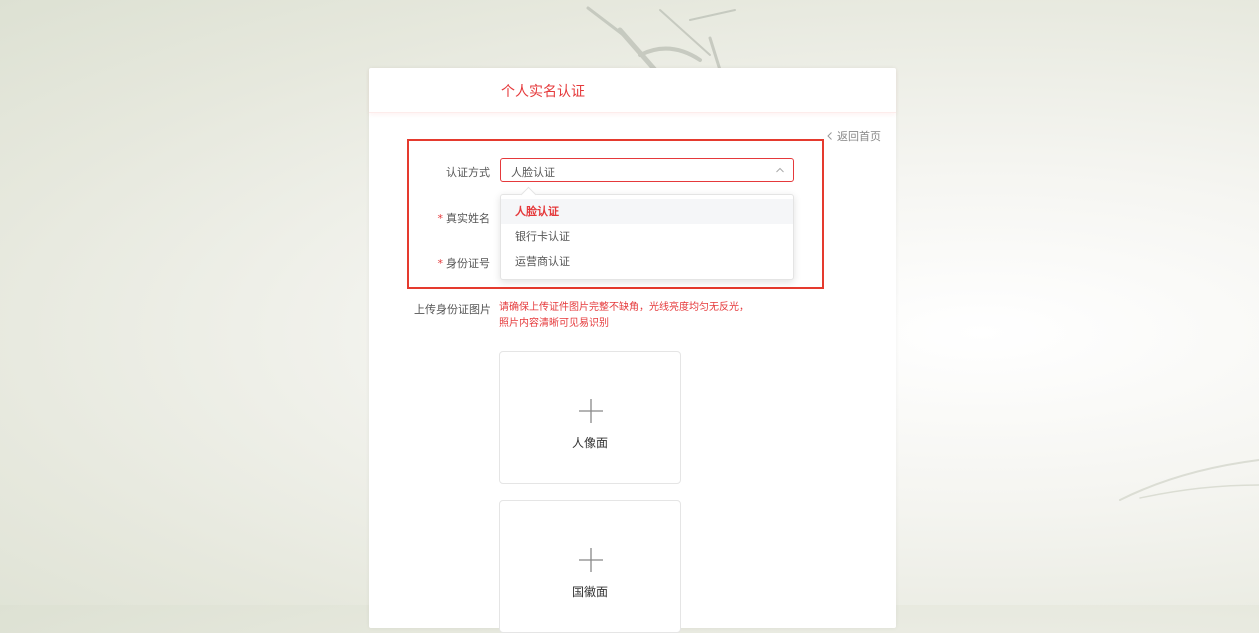  I want to click on upload-emblem-label: 国徽面, so click(589, 592).